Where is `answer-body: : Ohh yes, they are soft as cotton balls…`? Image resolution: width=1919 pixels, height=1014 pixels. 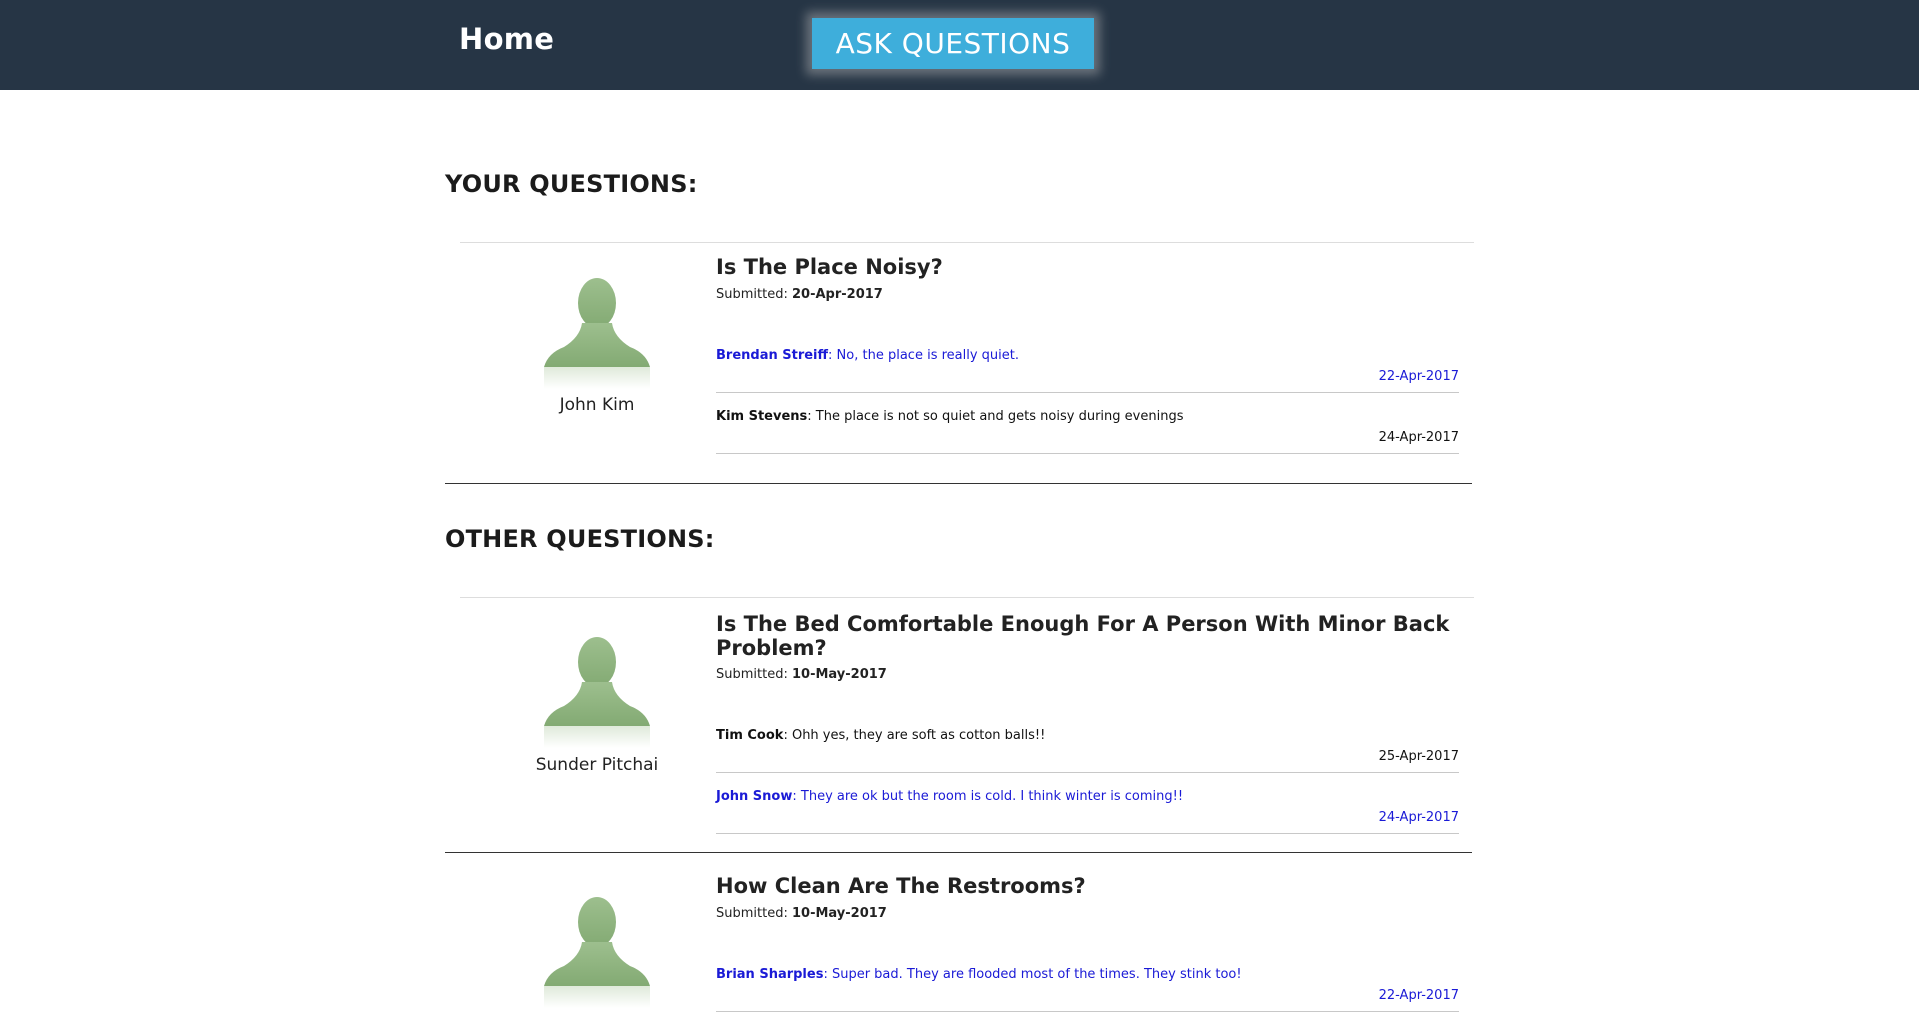 answer-body: : Ohh yes, they are soft as cotton balls… is located at coordinates (914, 735).